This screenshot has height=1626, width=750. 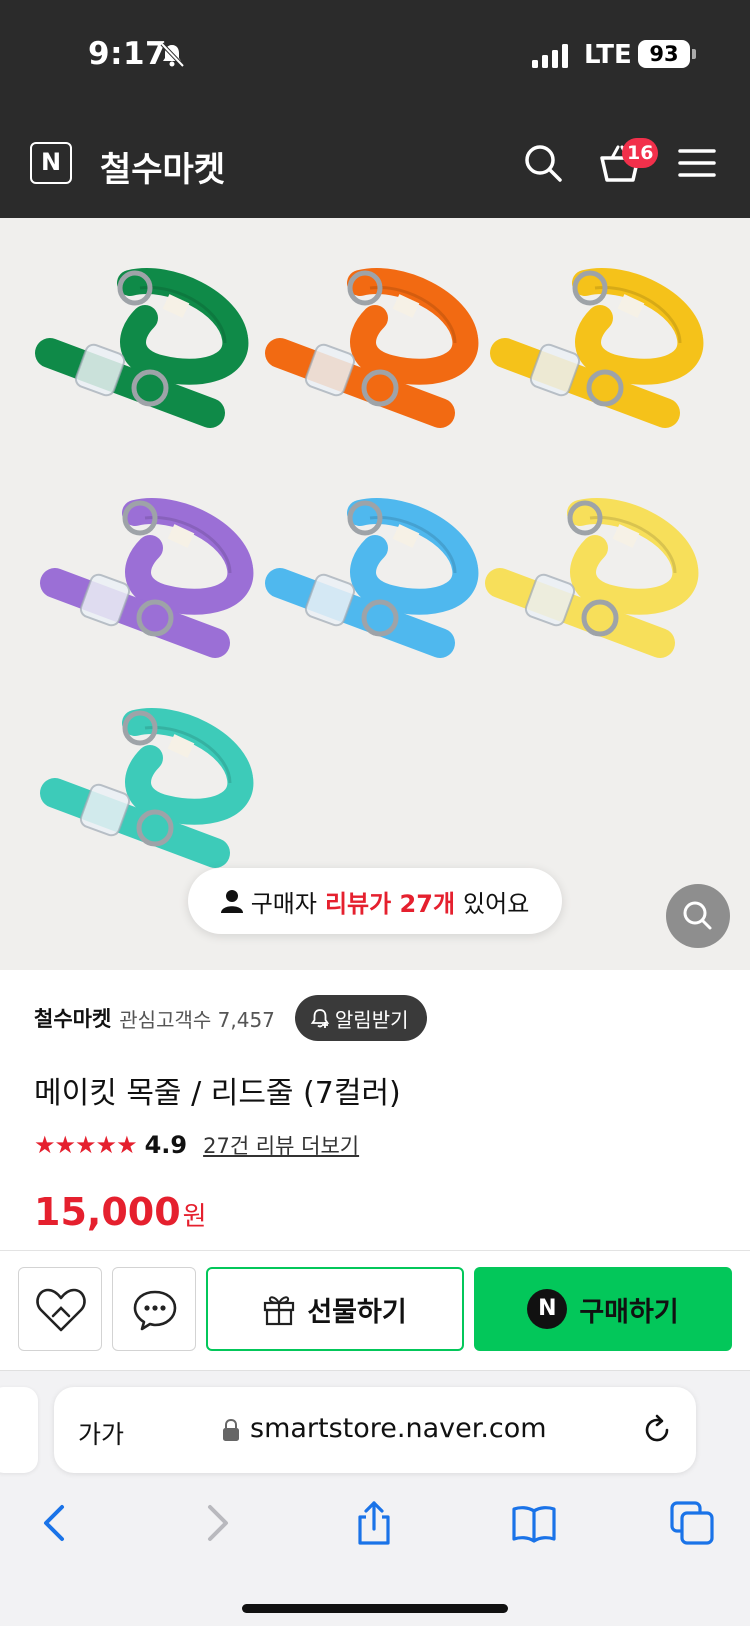 What do you see at coordinates (56, 1523) in the screenshot?
I see `back-icon` at bounding box center [56, 1523].